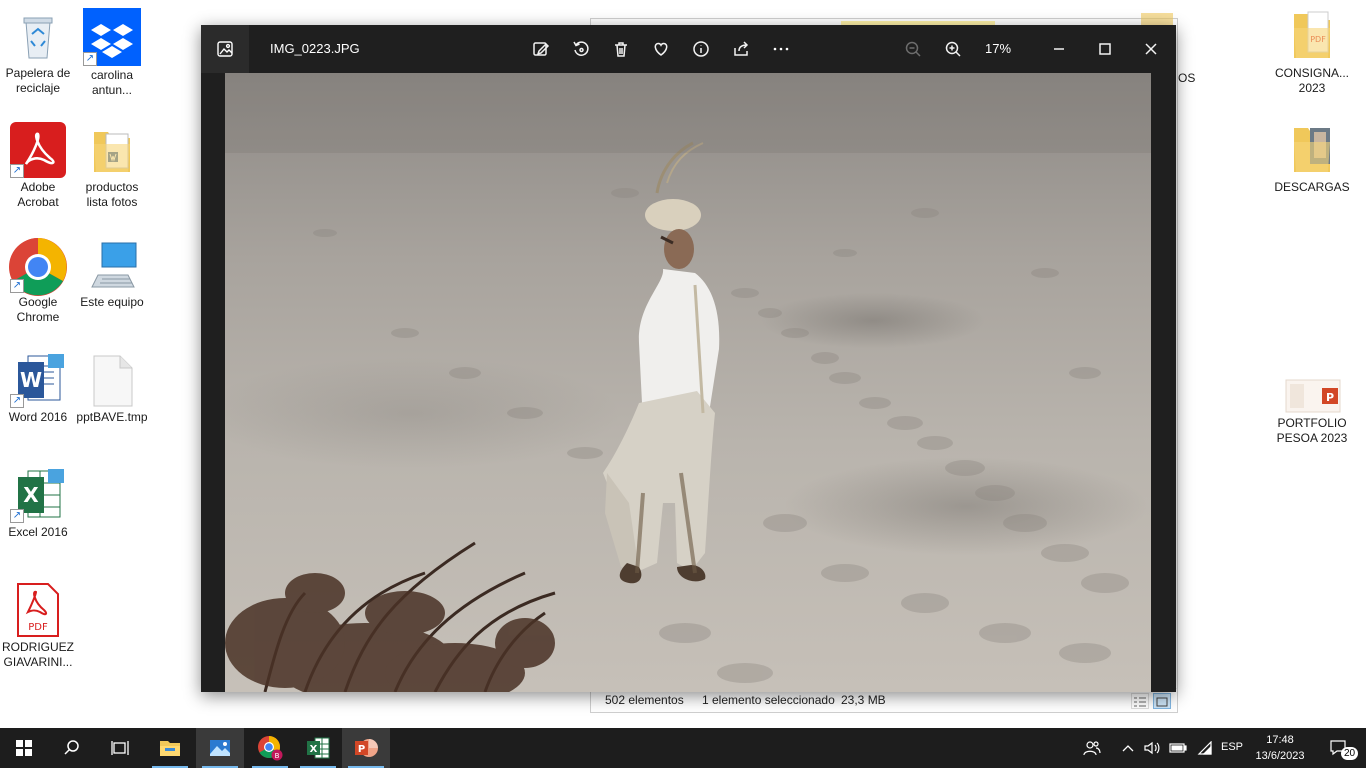 The image size is (1366, 768). I want to click on desktop-icon-label: DESCARGAS, so click(1312, 187).